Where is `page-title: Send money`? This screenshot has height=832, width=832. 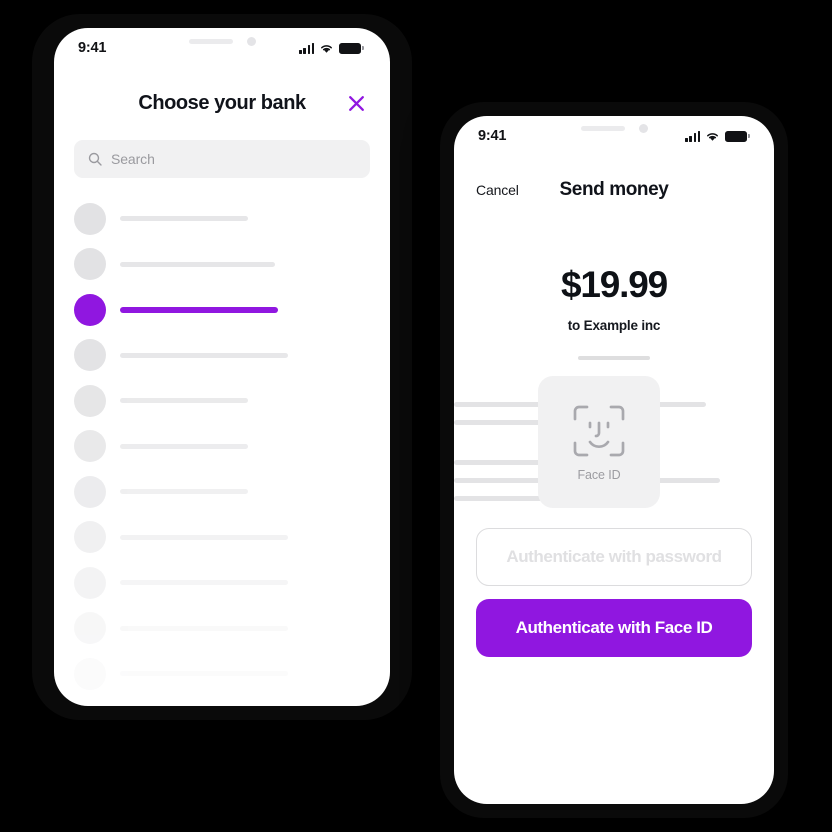
page-title: Send money is located at coordinates (614, 189).